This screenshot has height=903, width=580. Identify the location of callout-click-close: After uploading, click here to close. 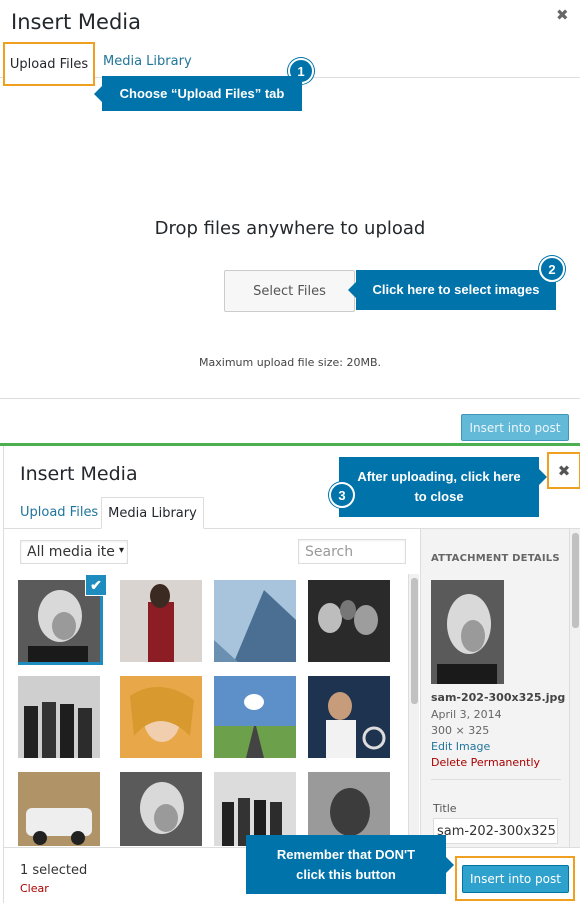
(443, 487).